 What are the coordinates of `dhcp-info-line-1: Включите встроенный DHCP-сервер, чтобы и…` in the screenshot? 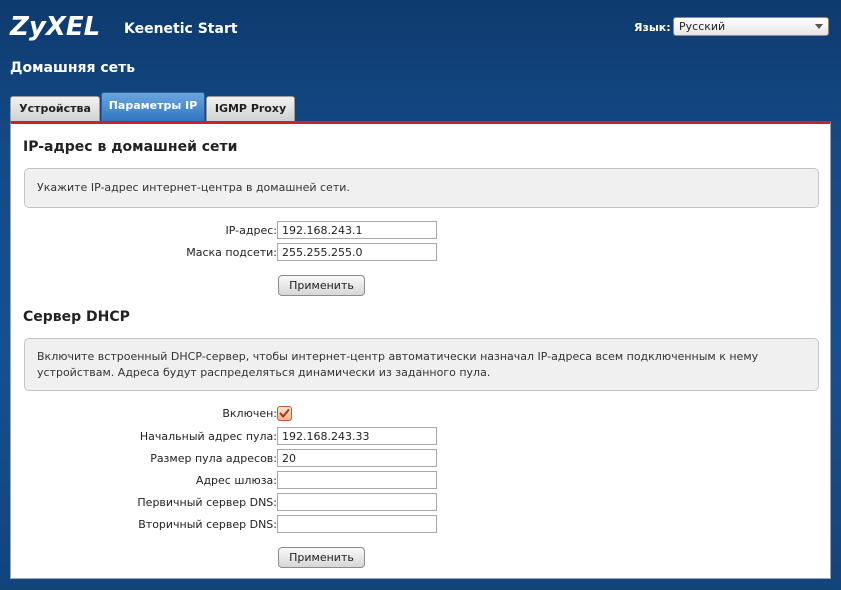 It's located at (398, 356).